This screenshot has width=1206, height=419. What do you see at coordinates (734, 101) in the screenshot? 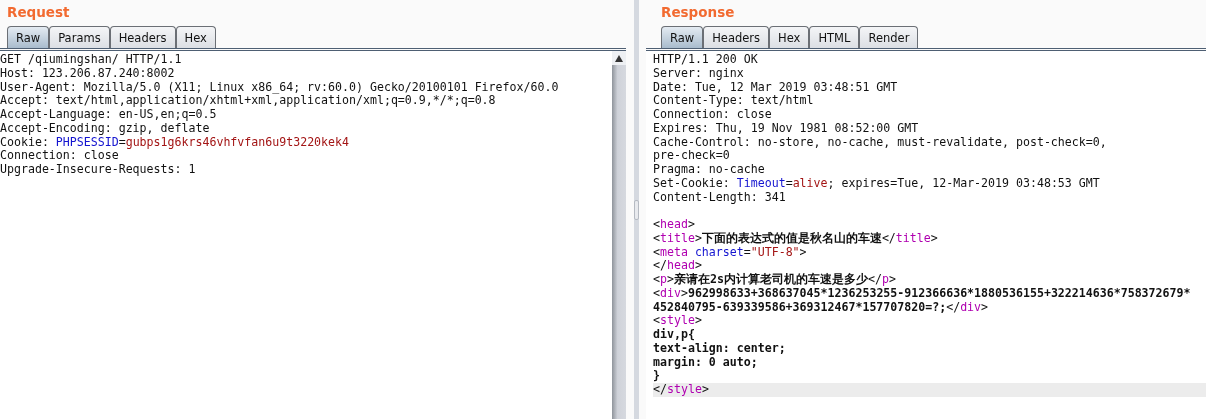
I see `code-line: Content-Type: text/html` at bounding box center [734, 101].